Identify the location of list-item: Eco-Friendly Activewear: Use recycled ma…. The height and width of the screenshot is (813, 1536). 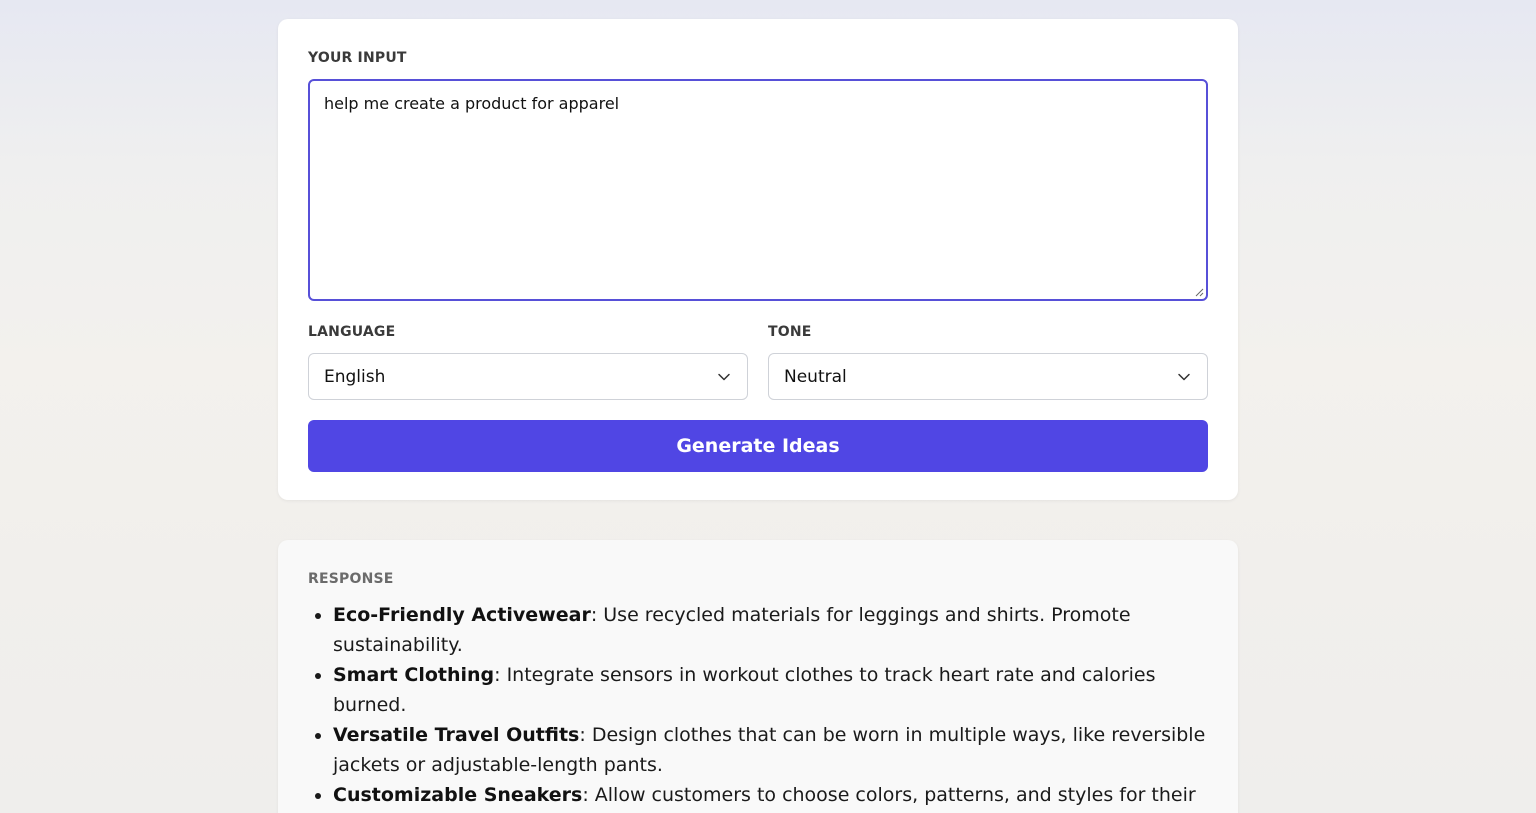
(770, 630).